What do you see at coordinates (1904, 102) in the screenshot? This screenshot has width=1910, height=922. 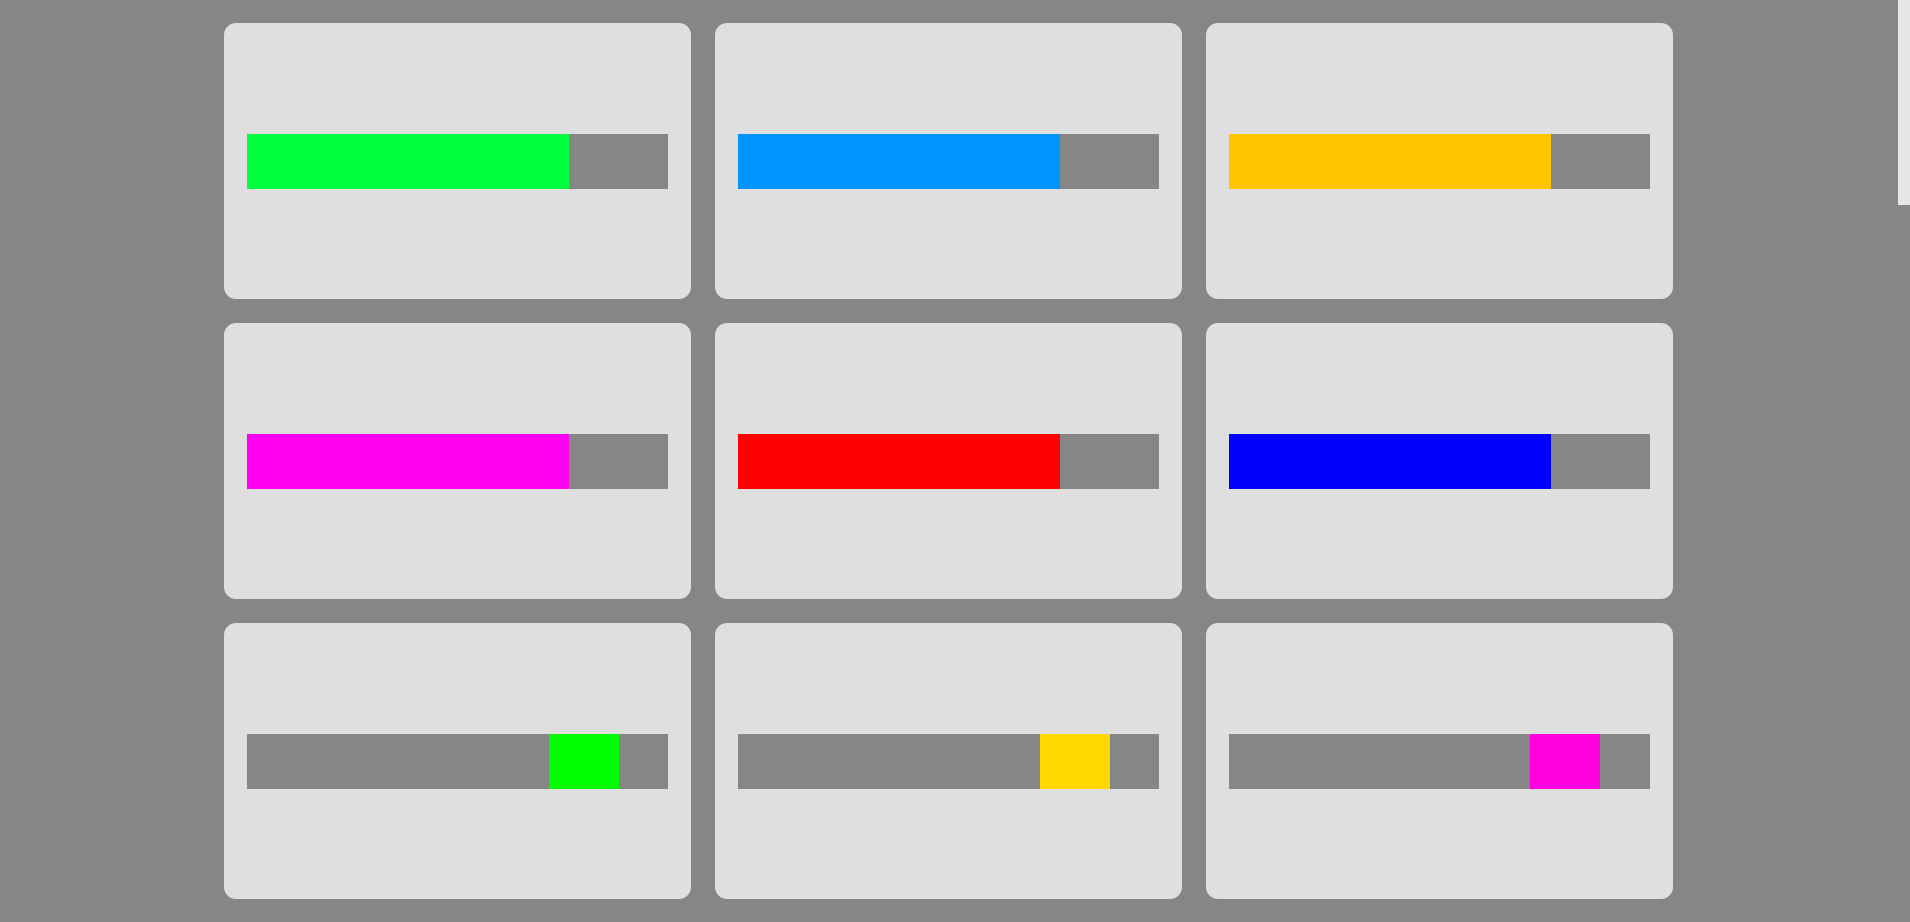 I see `scrollbar-strip` at bounding box center [1904, 102].